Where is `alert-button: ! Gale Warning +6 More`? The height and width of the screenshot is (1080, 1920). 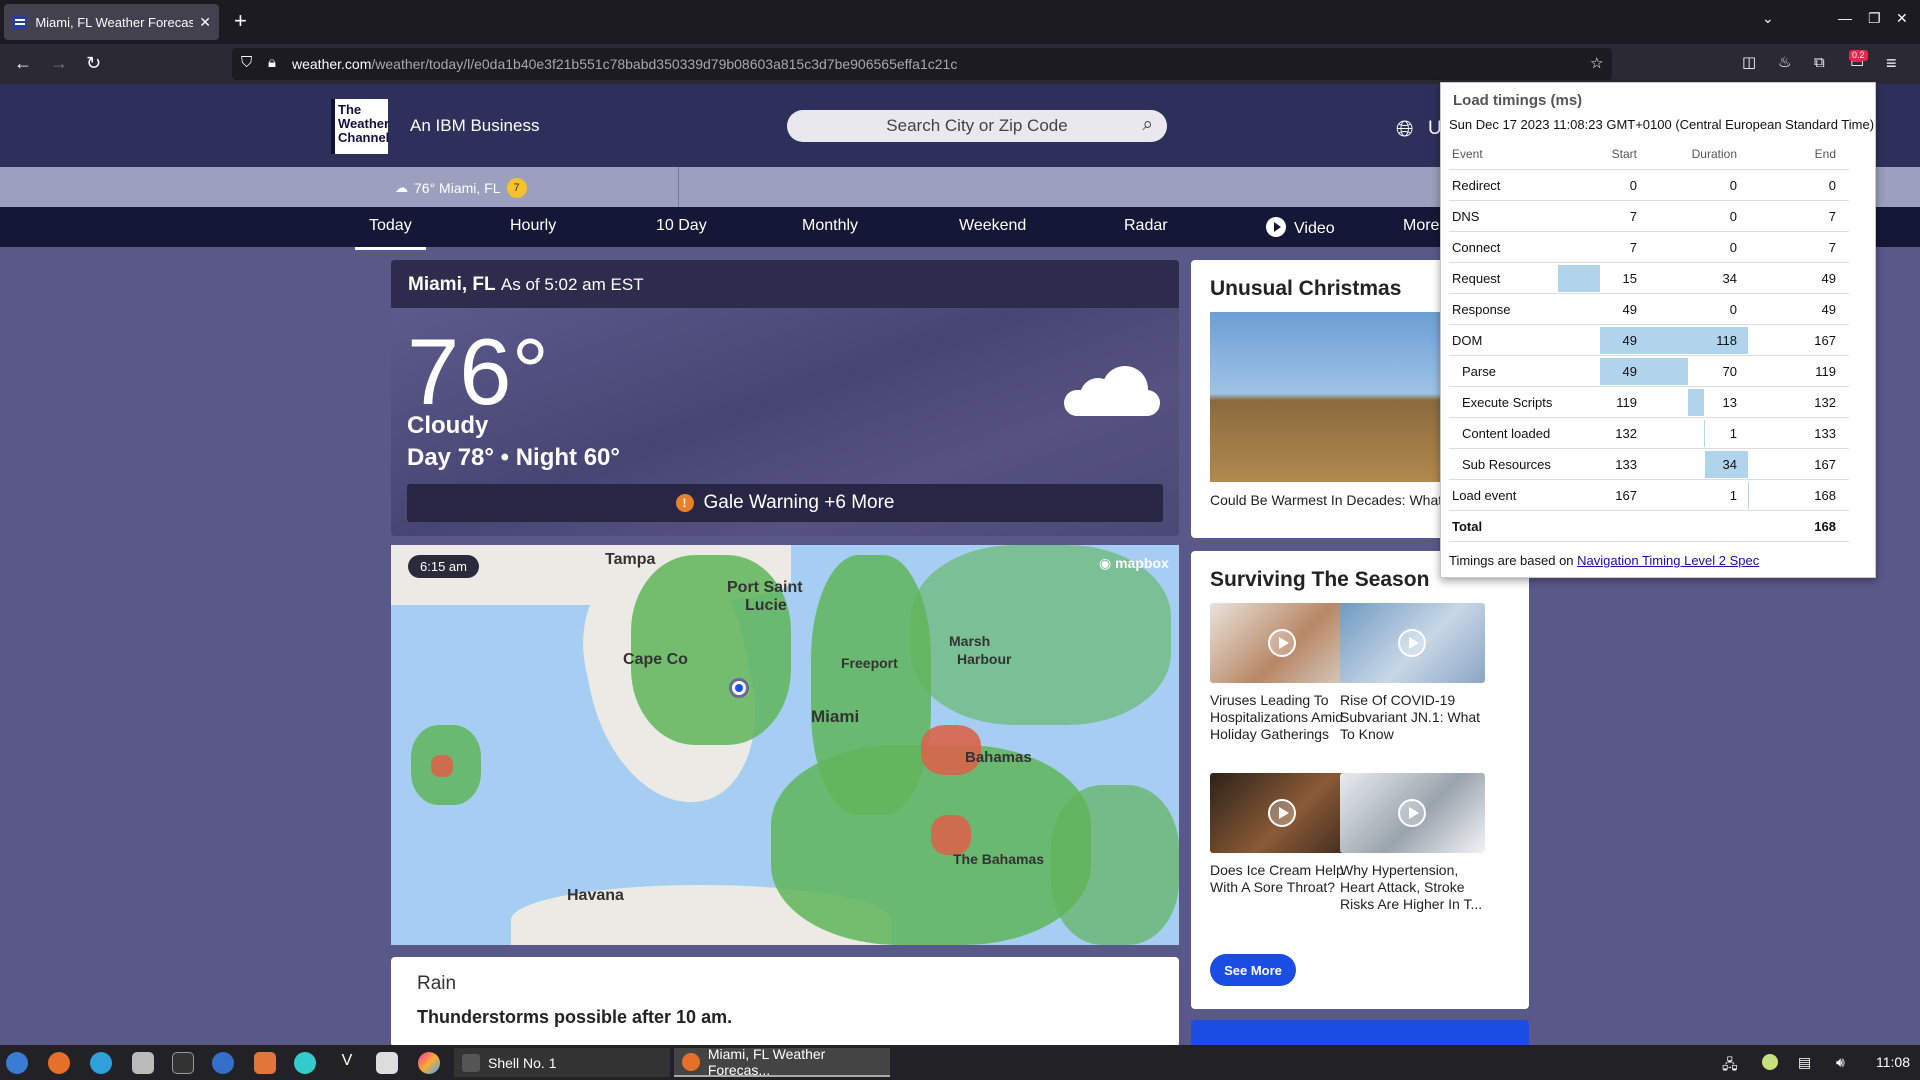
alert-button: ! Gale Warning +6 More is located at coordinates (785, 503).